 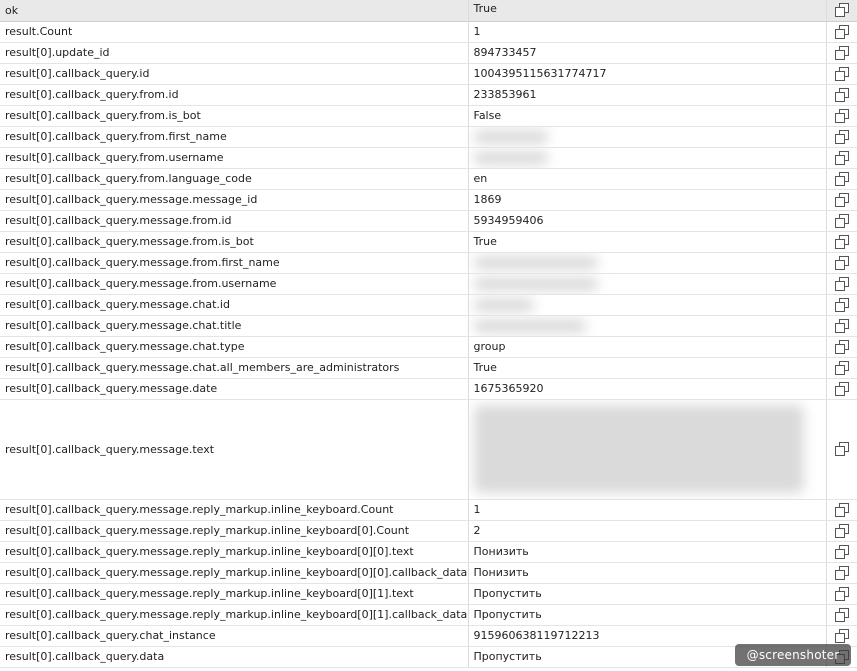 What do you see at coordinates (234, 389) in the screenshot?
I see `key-cell: result[0].callback_query.message.date` at bounding box center [234, 389].